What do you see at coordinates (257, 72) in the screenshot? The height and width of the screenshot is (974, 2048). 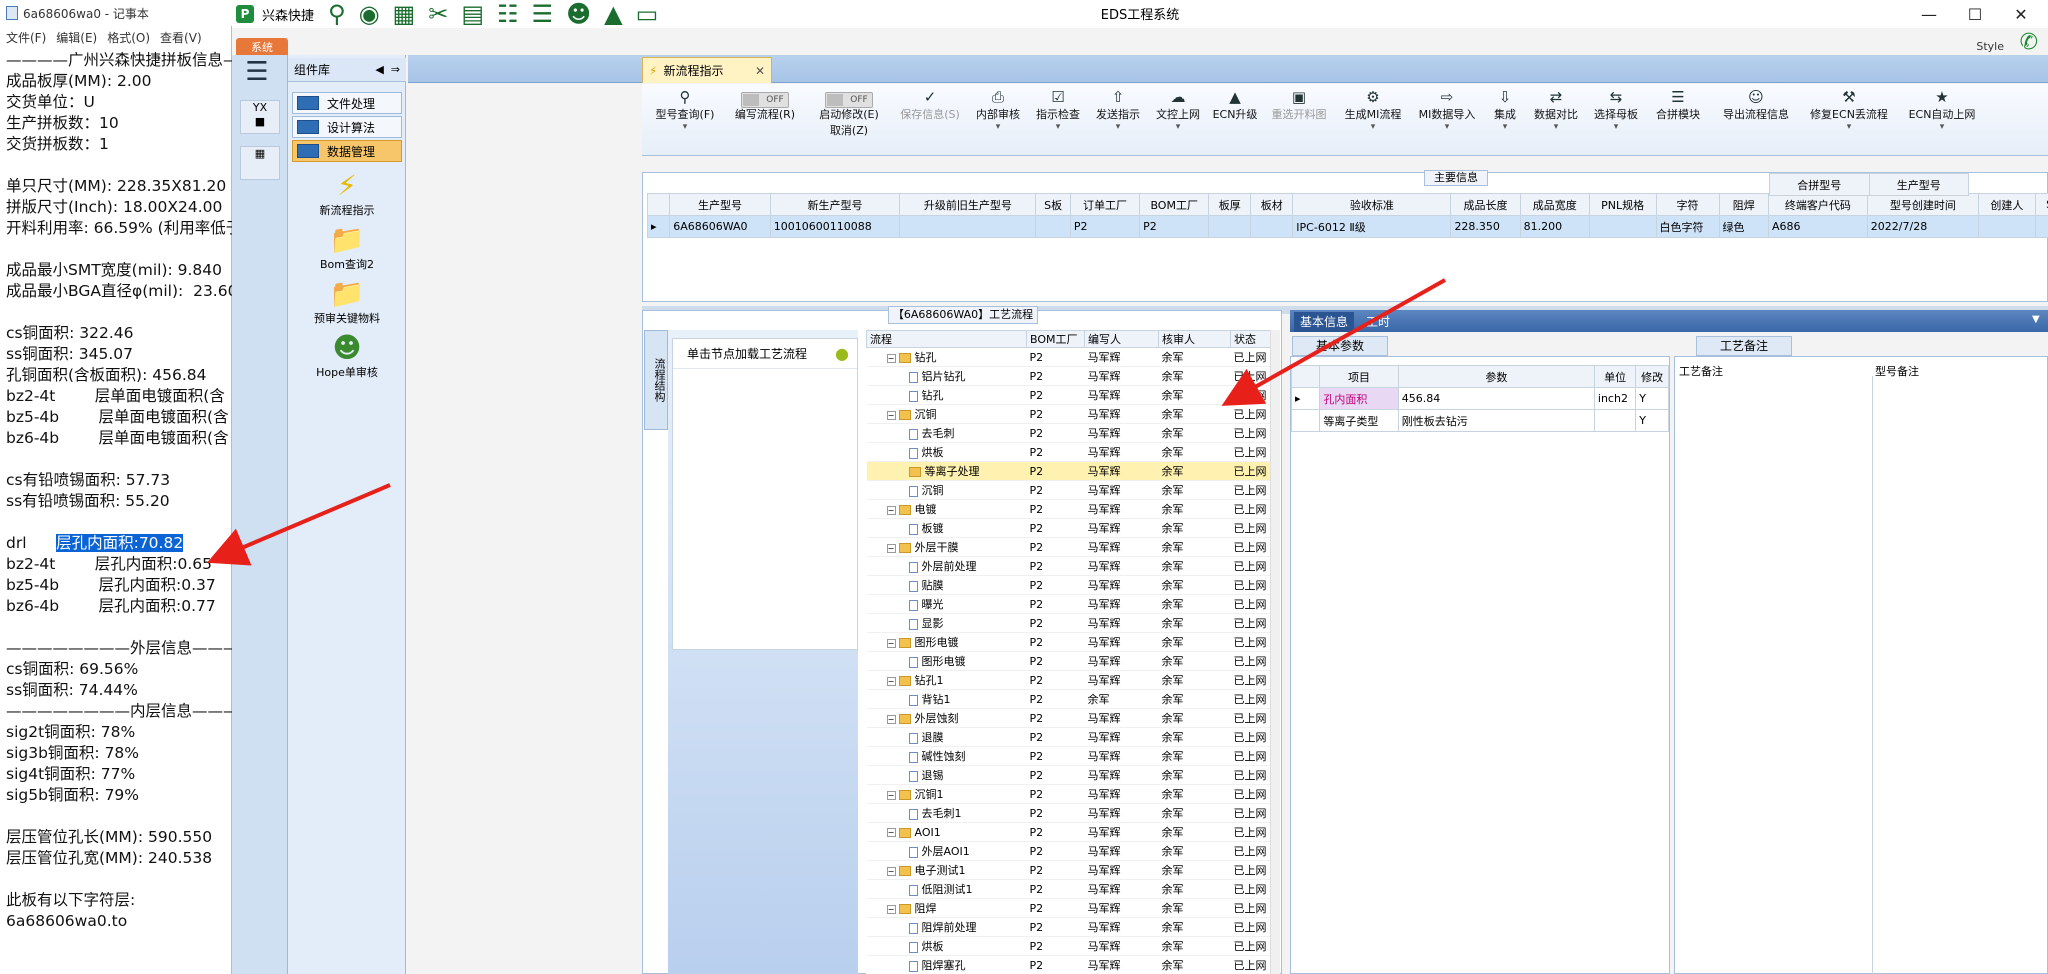 I see `hamburger-menu-icon: ☰` at bounding box center [257, 72].